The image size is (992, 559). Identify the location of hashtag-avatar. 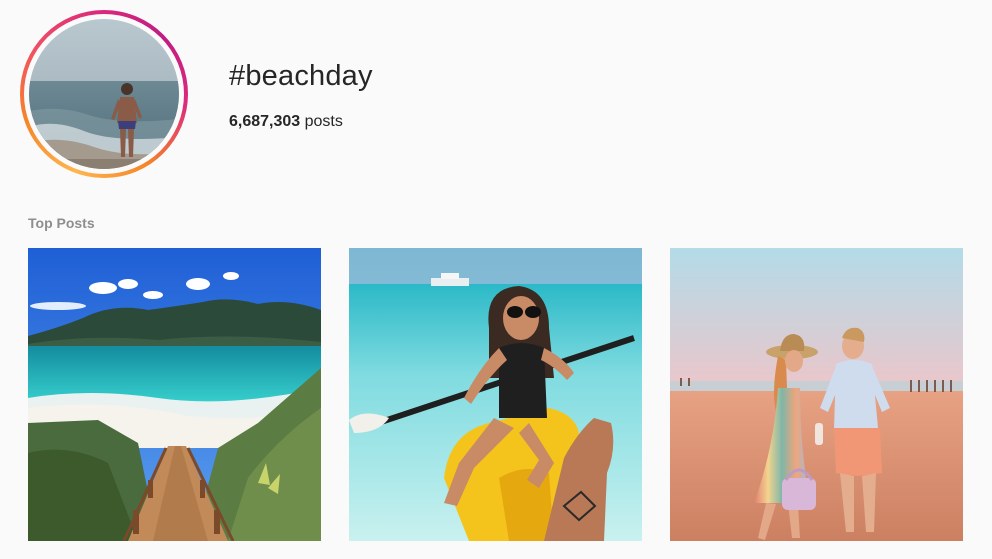
(104, 94).